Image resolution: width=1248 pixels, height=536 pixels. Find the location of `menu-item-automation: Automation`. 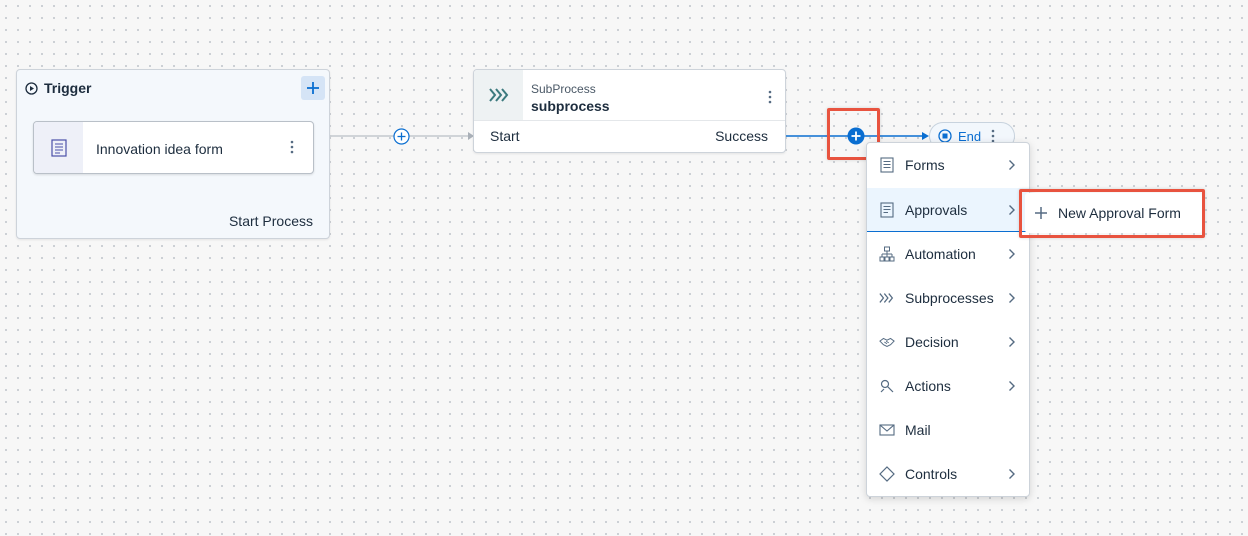

menu-item-automation: Automation is located at coordinates (948, 254).